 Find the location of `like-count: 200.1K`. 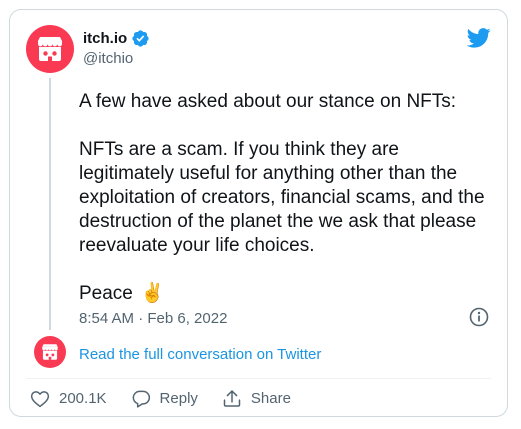

like-count: 200.1K is located at coordinates (83, 398).